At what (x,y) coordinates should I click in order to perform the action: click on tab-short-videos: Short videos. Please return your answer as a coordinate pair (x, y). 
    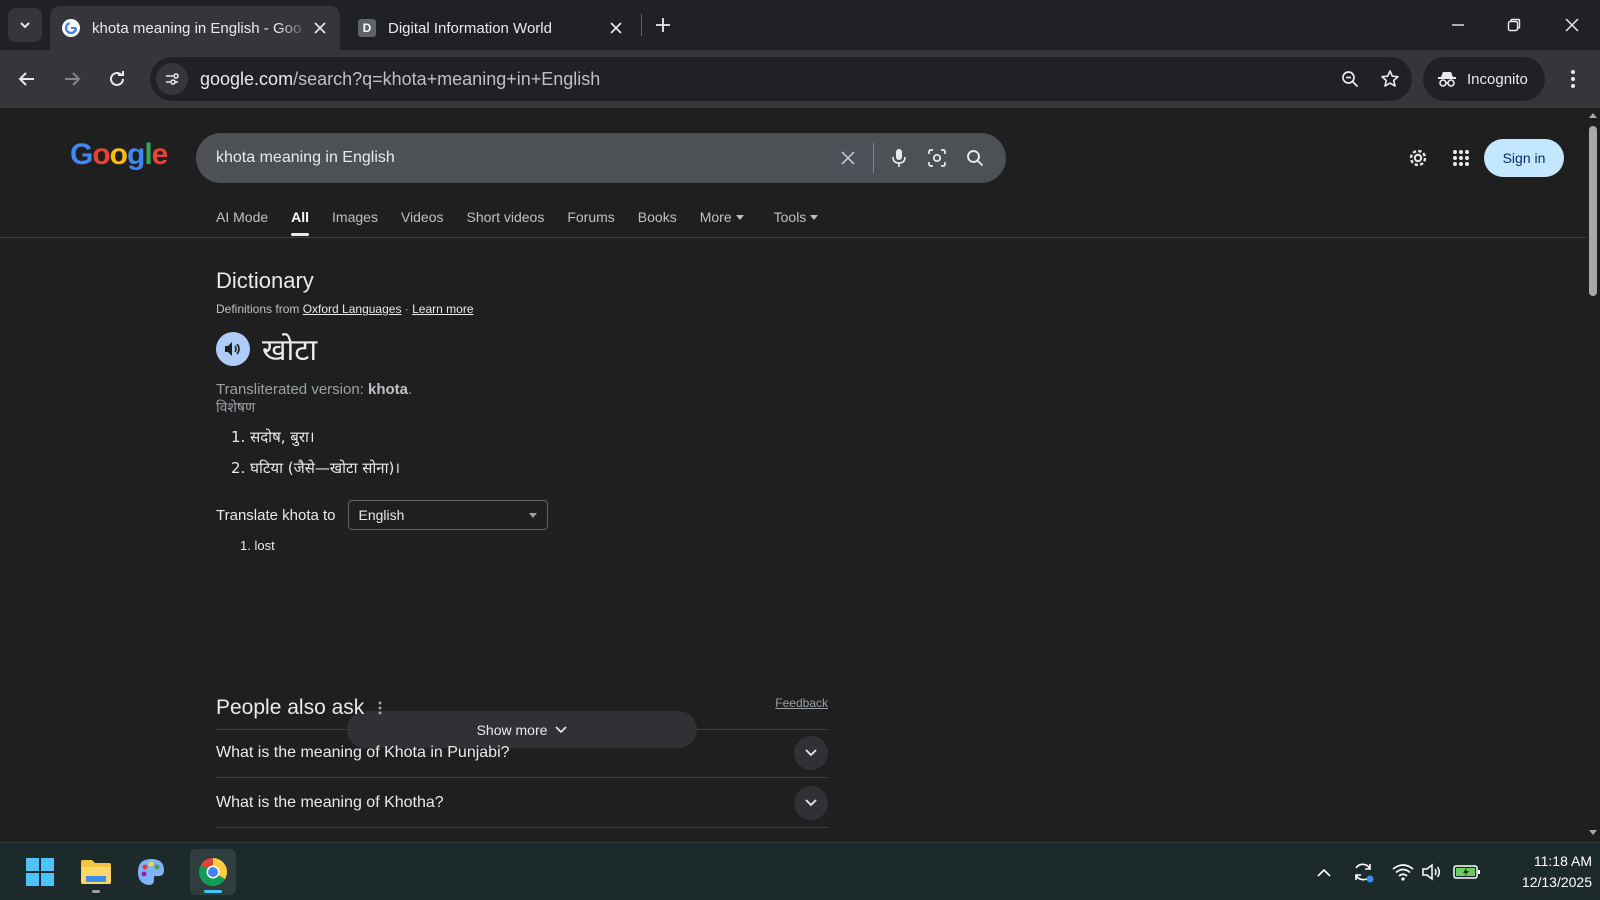
    Looking at the image, I should click on (506, 217).